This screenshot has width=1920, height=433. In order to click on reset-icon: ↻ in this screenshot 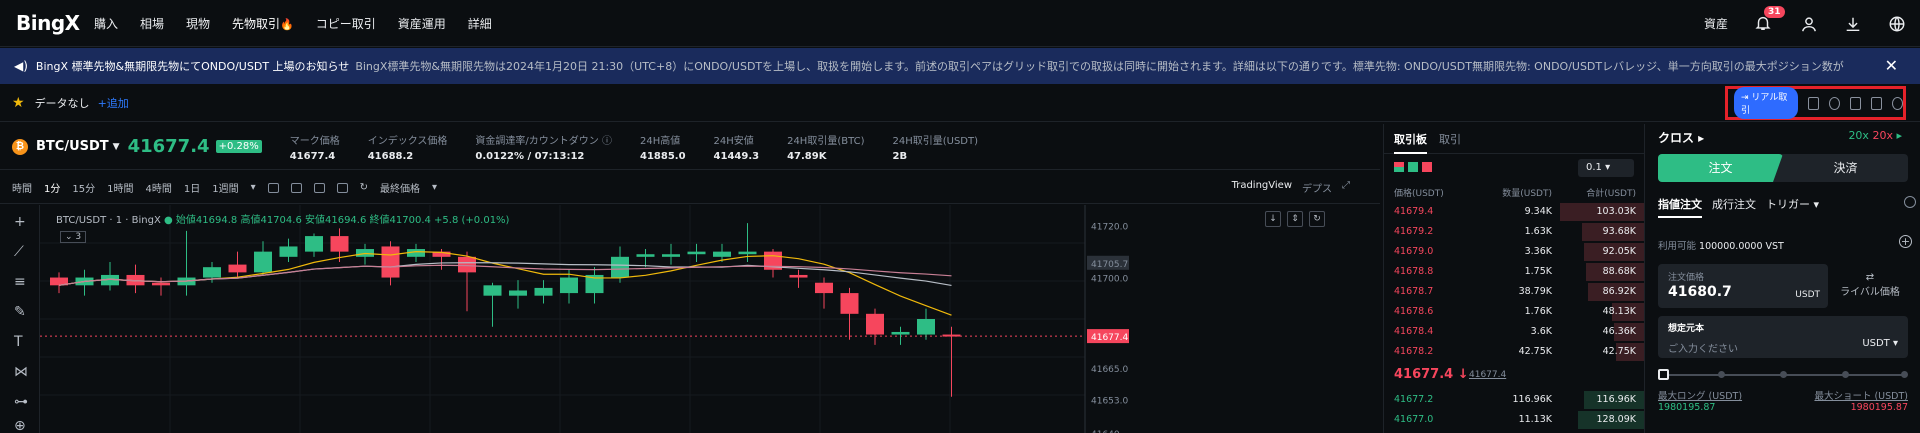, I will do `click(1317, 219)`.